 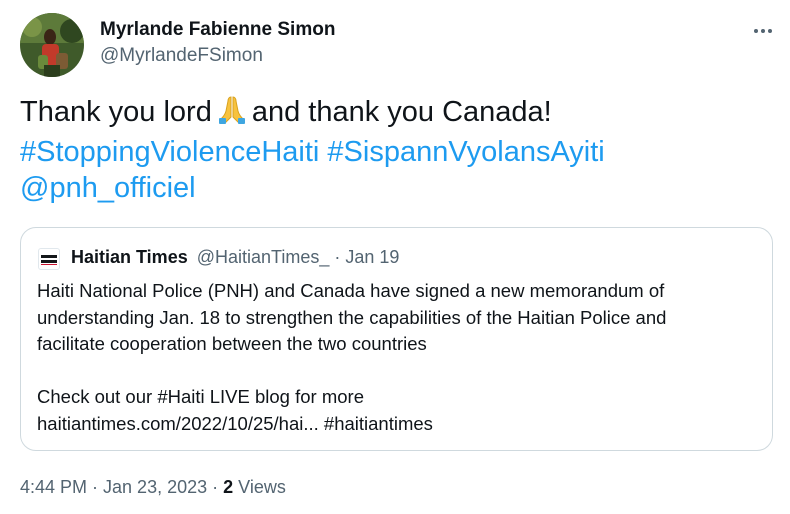 I want to click on author-avatar, so click(x=52, y=45).